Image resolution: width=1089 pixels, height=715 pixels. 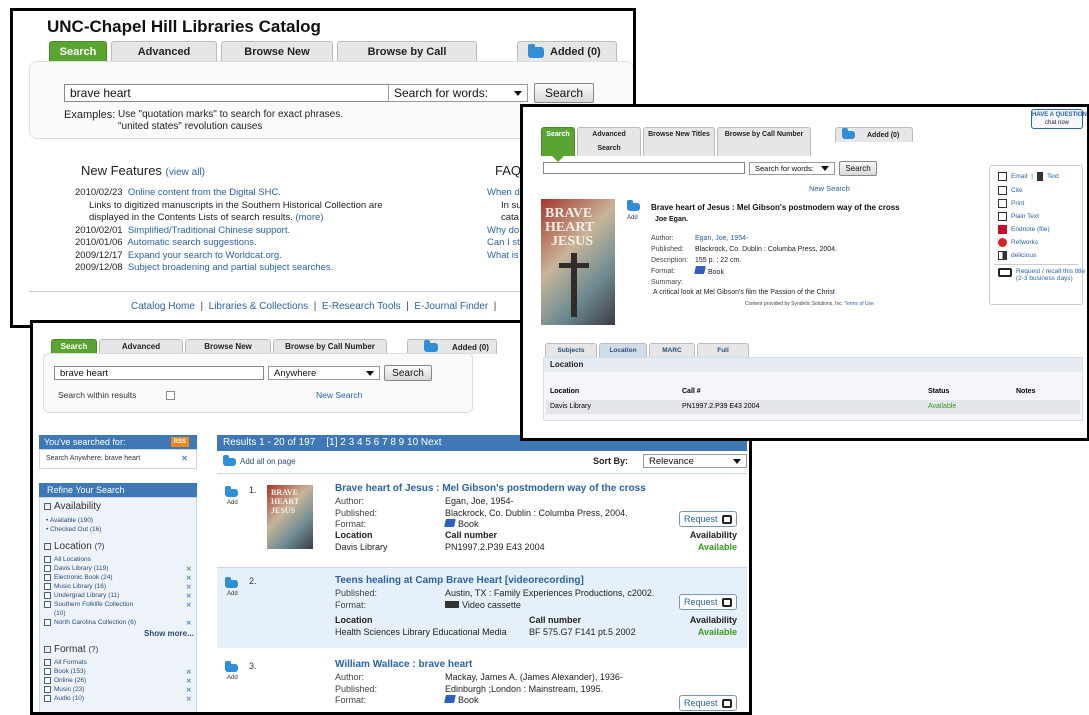 What do you see at coordinates (78, 577) in the screenshot?
I see `facet-item: Electronic Book (24)` at bounding box center [78, 577].